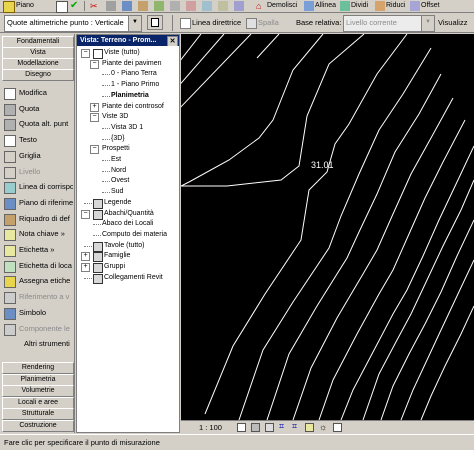 The height and width of the screenshot is (450, 474). I want to click on design-tab-bottom-2: Volumetrie, so click(38, 391).